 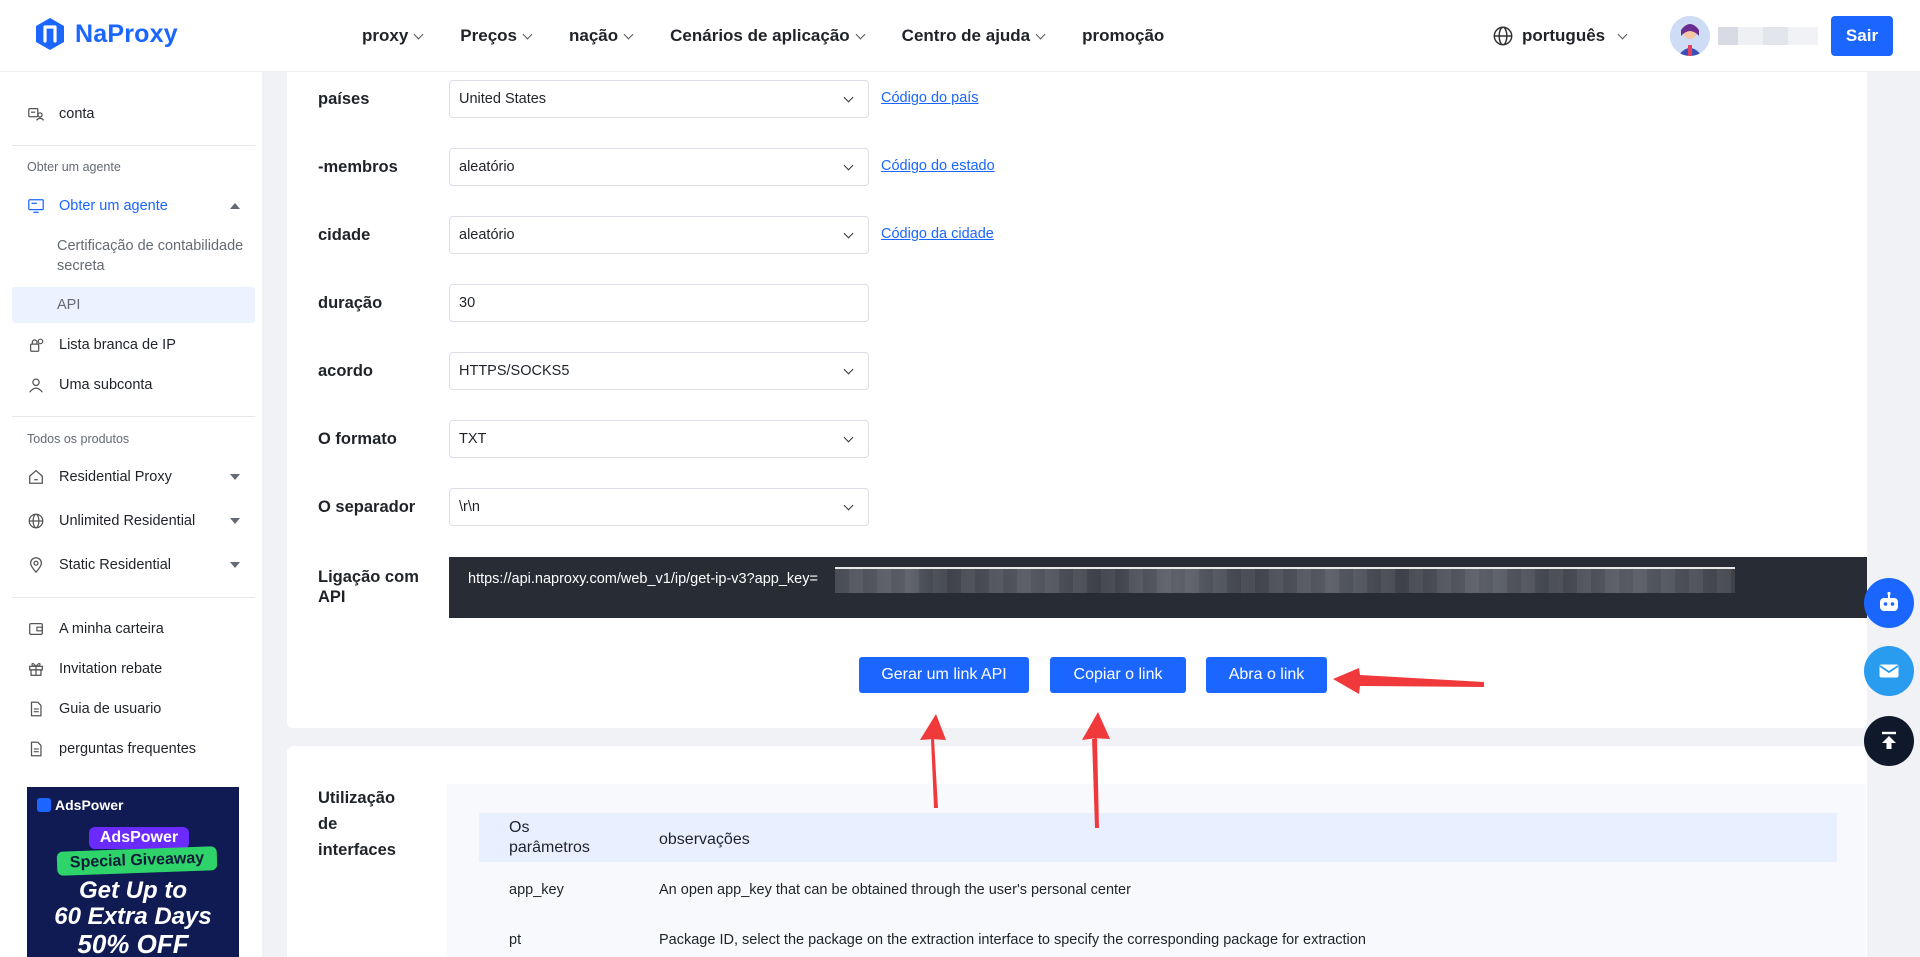 I want to click on sidebar-item-secret-cert: Certificação de contabilidade secreta, so click(x=133, y=256).